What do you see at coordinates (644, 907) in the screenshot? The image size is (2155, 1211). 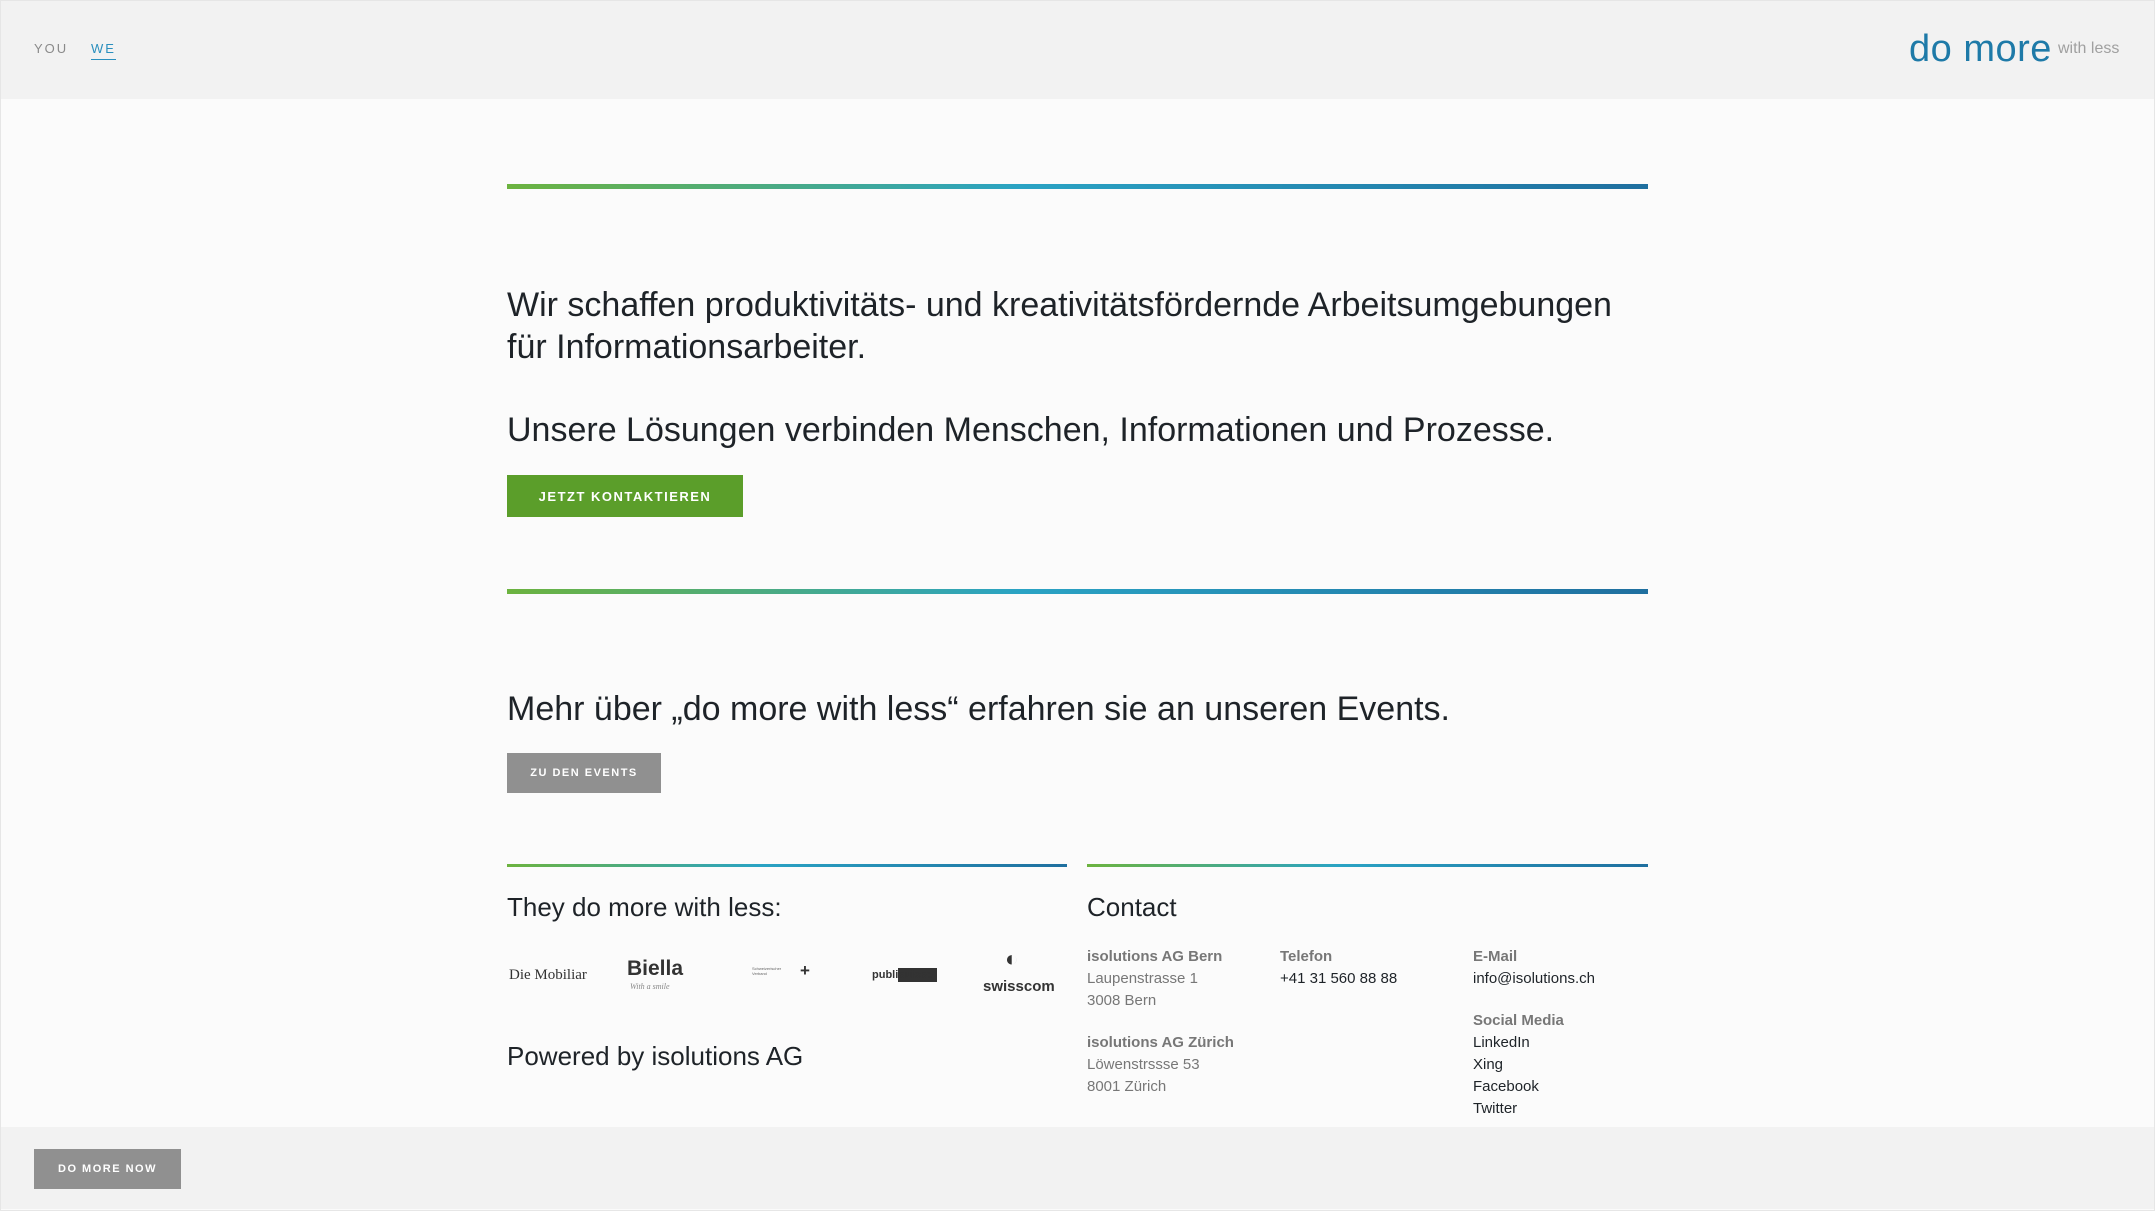 I see `clients-title: They do more with less:` at bounding box center [644, 907].